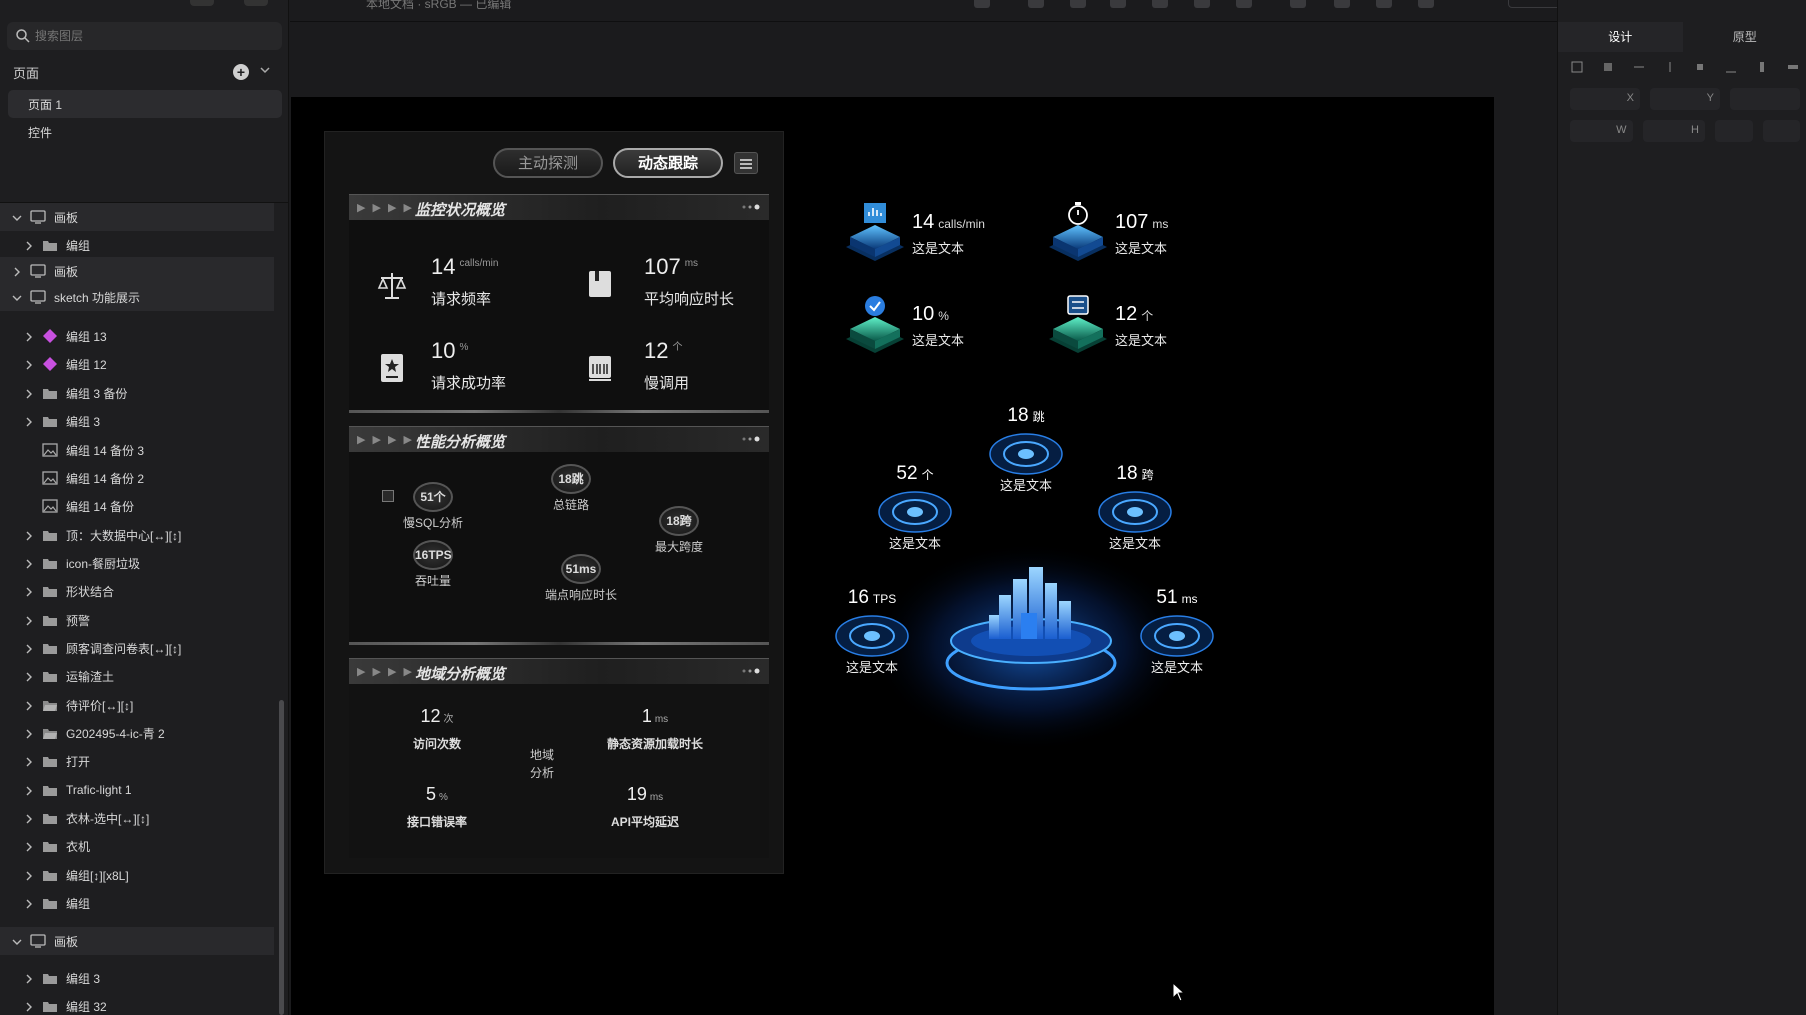  Describe the element at coordinates (137, 297) in the screenshot. I see `layer-row: sketch 功能展示` at that location.